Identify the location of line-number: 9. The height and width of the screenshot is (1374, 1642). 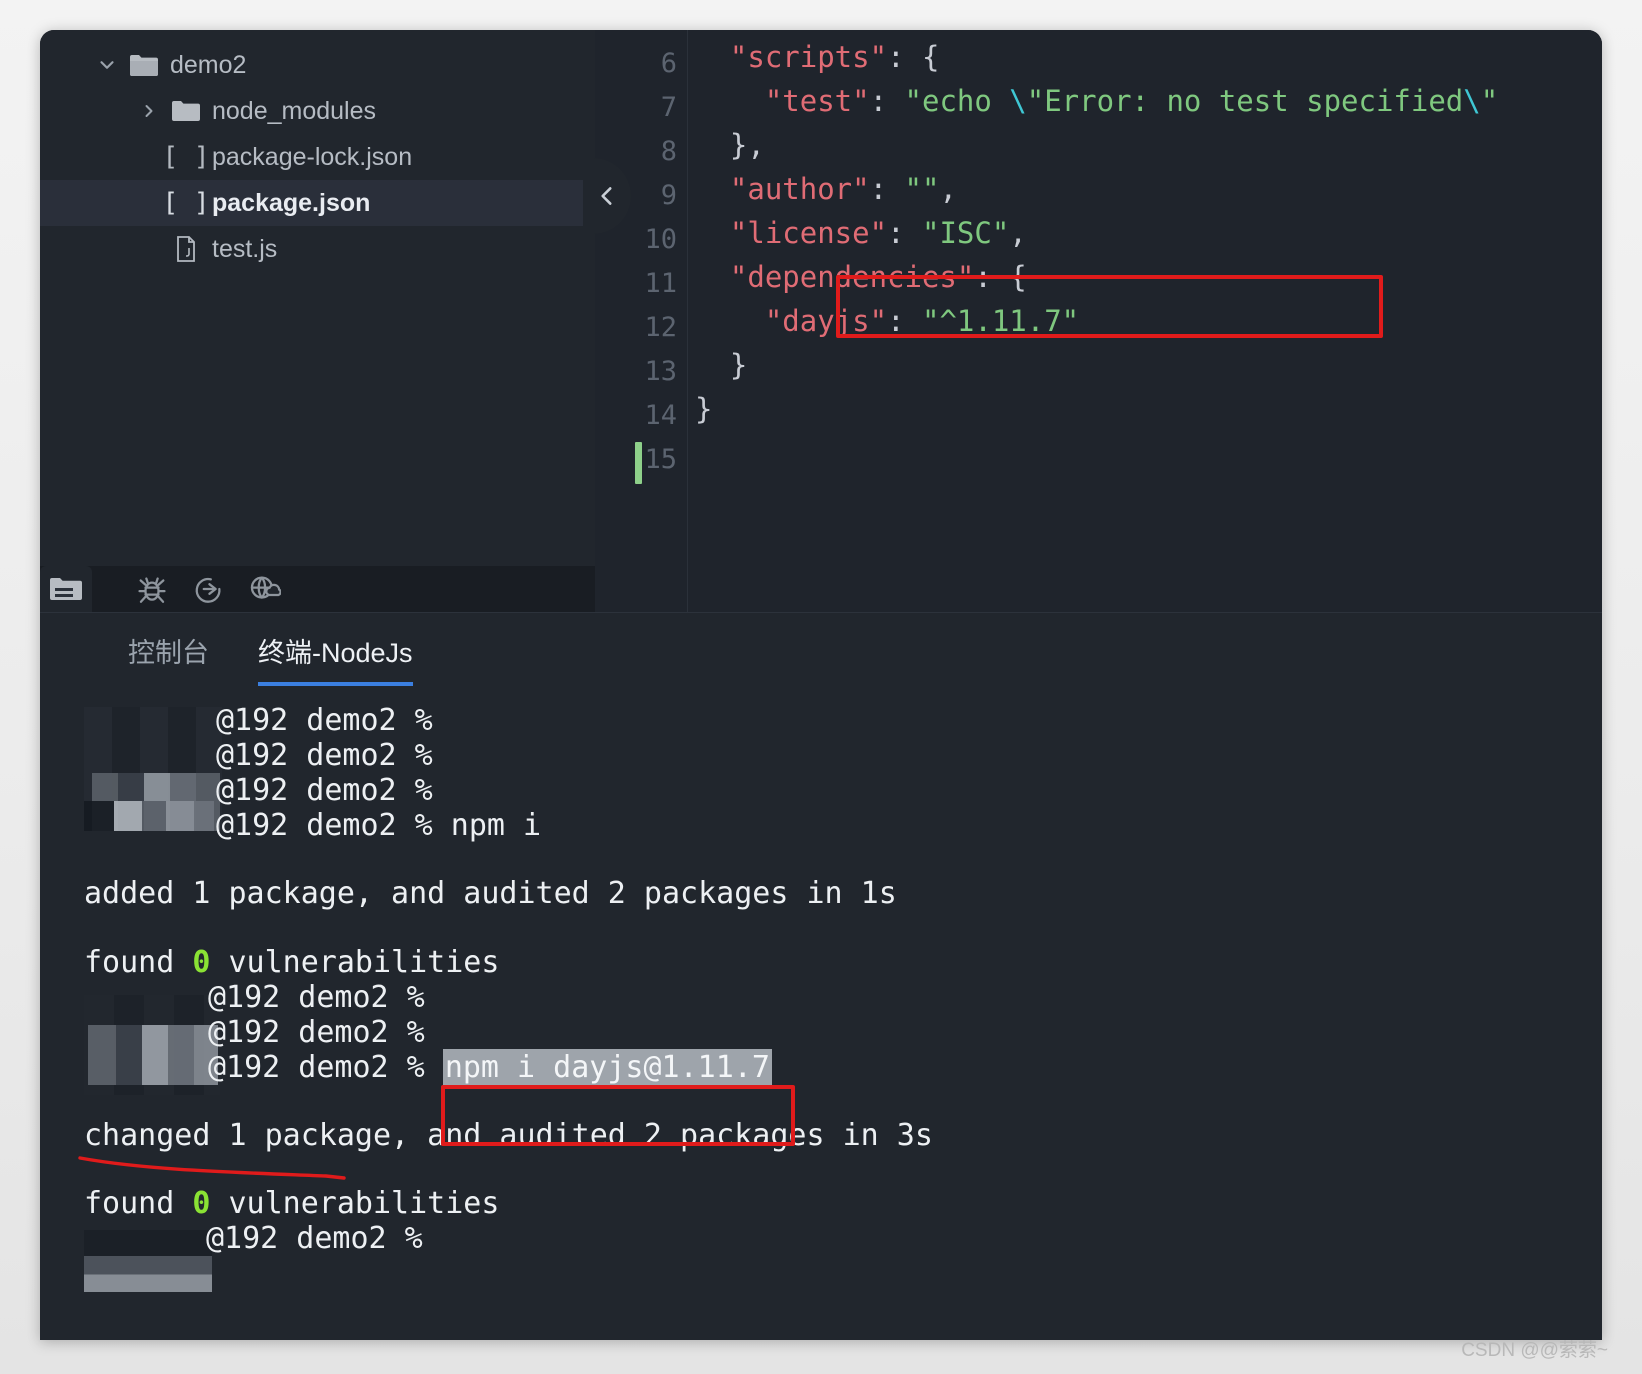
(668, 195).